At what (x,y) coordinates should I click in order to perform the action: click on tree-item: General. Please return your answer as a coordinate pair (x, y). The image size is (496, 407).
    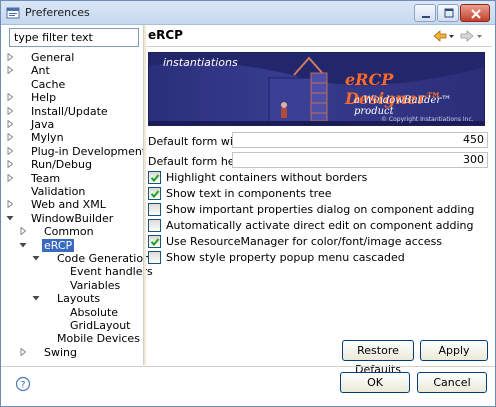
    Looking at the image, I should click on (71, 57).